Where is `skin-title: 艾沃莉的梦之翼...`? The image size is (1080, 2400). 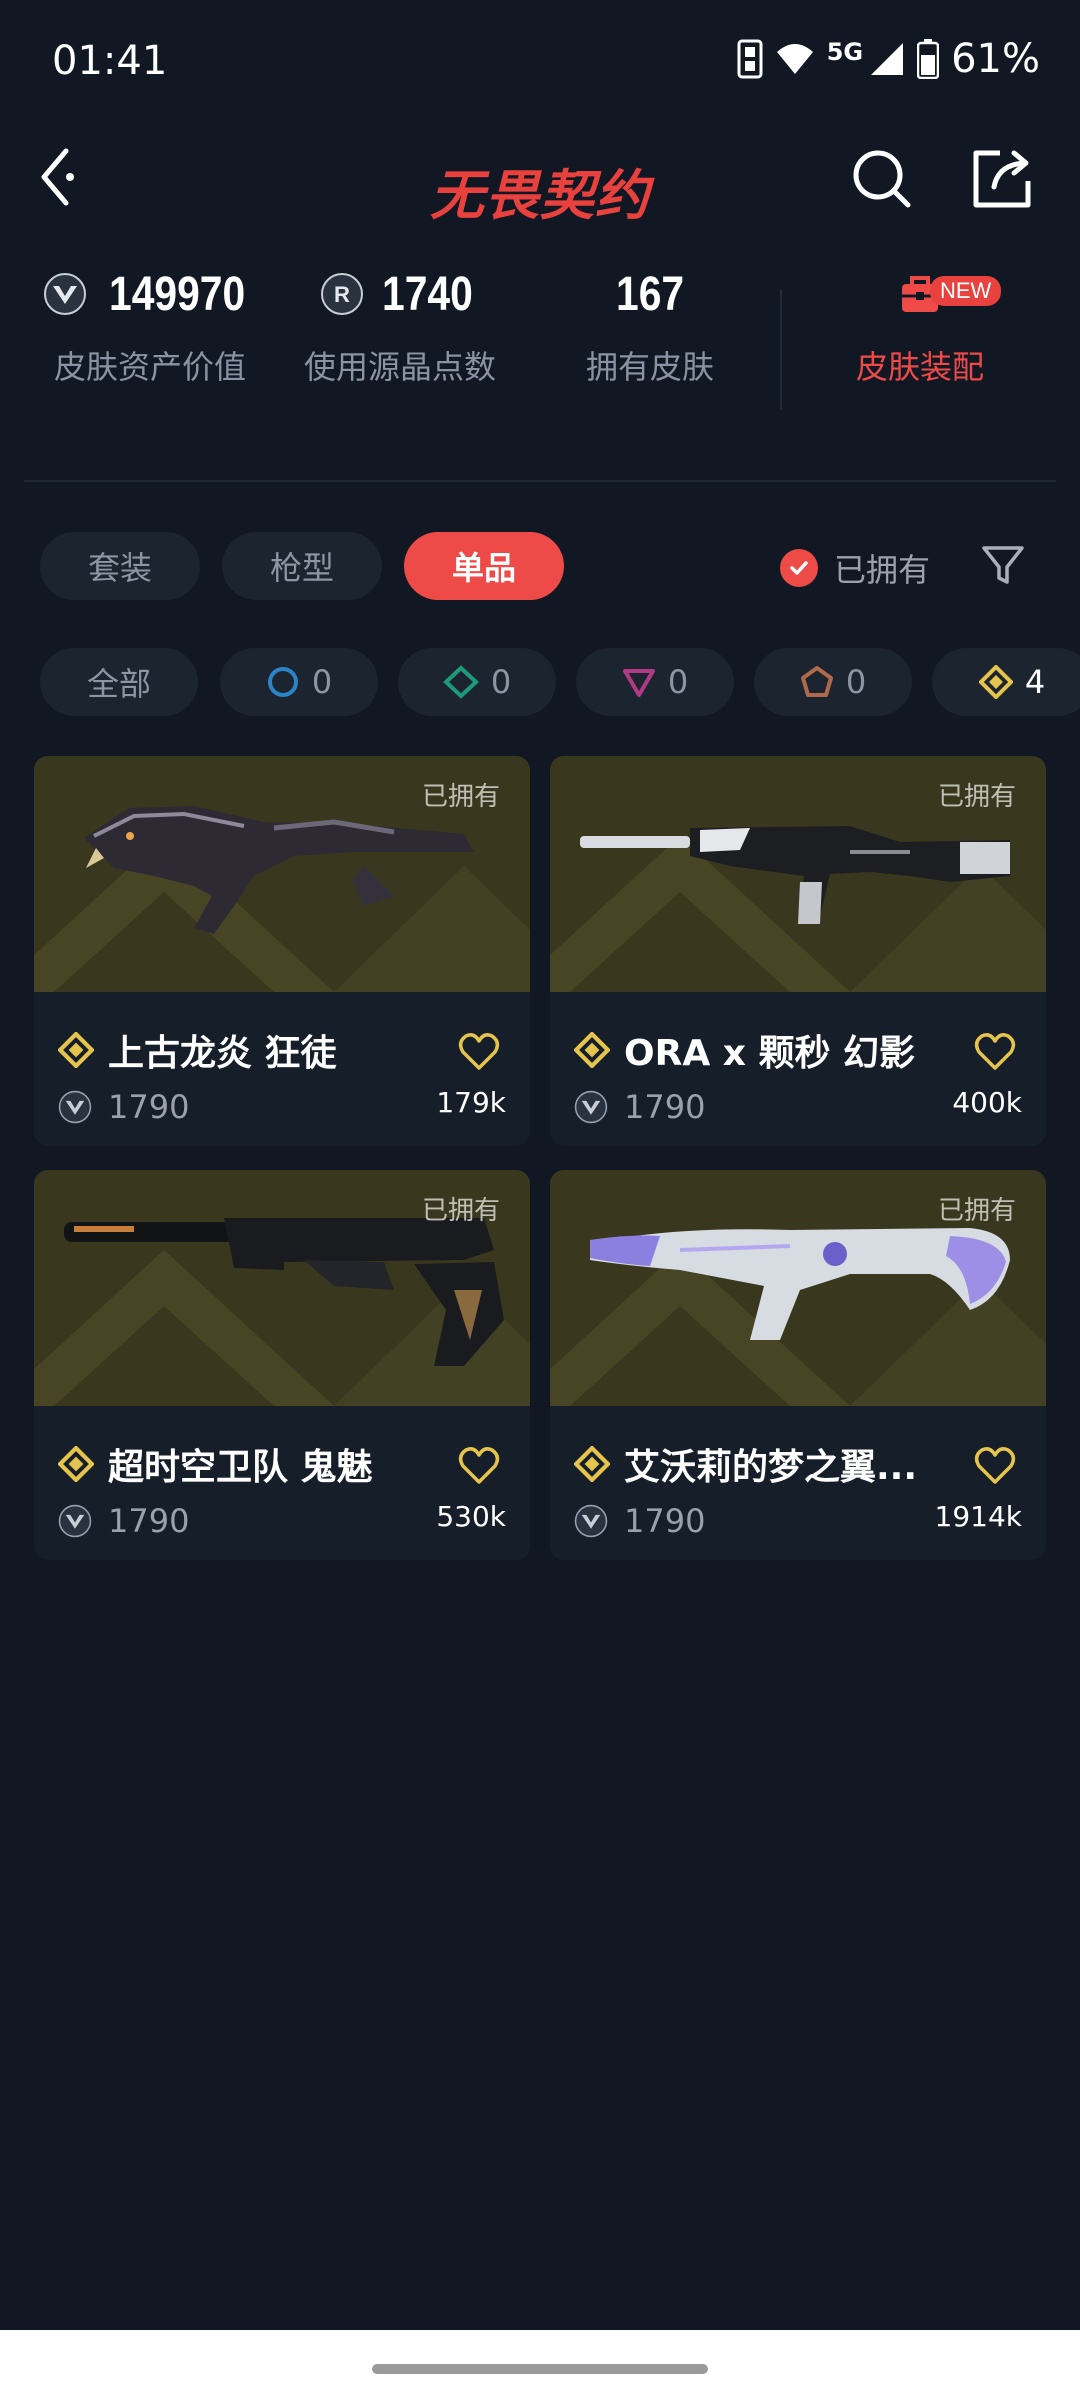
skin-title: 艾沃莉的梦之翼... is located at coordinates (771, 1467).